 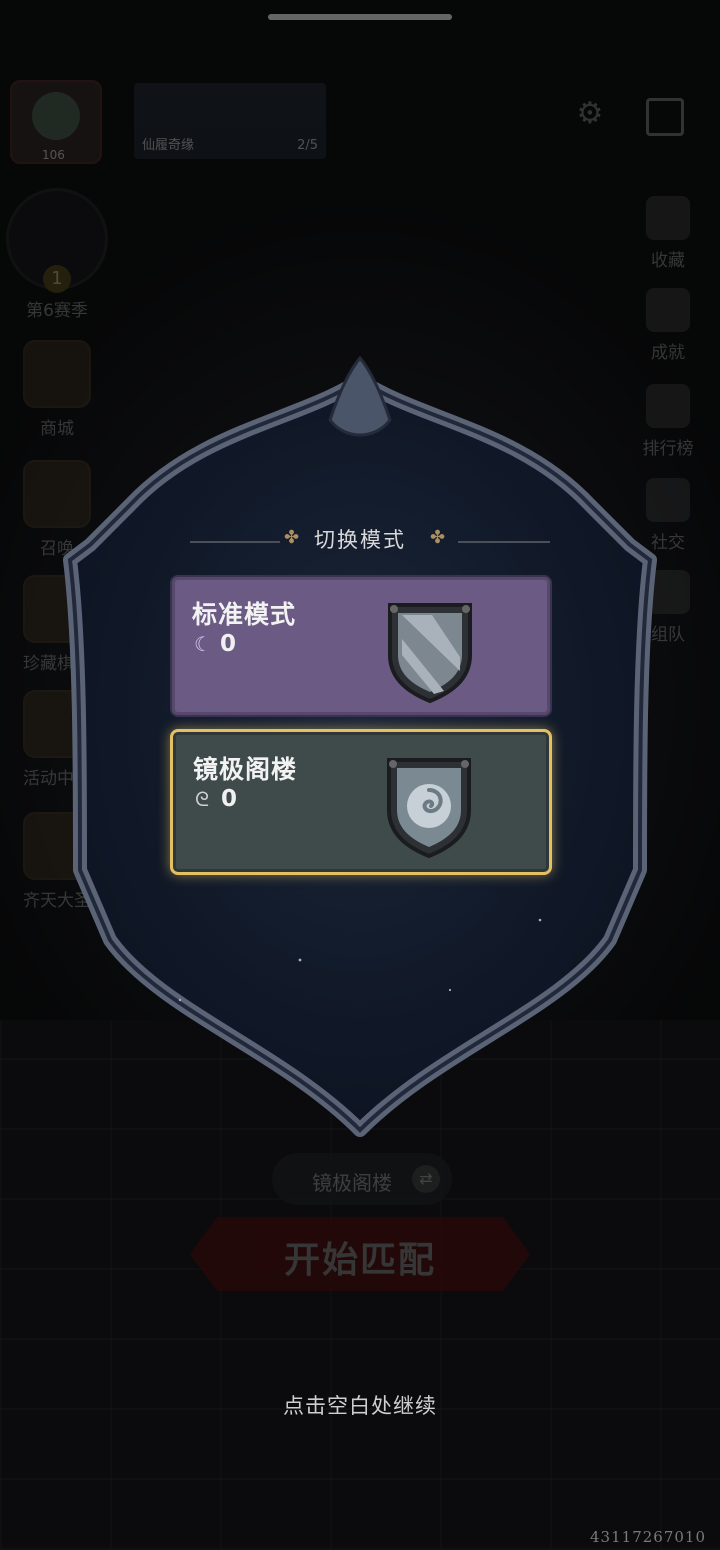 What do you see at coordinates (648, 1537) in the screenshot?
I see `user-id: 43117267010` at bounding box center [648, 1537].